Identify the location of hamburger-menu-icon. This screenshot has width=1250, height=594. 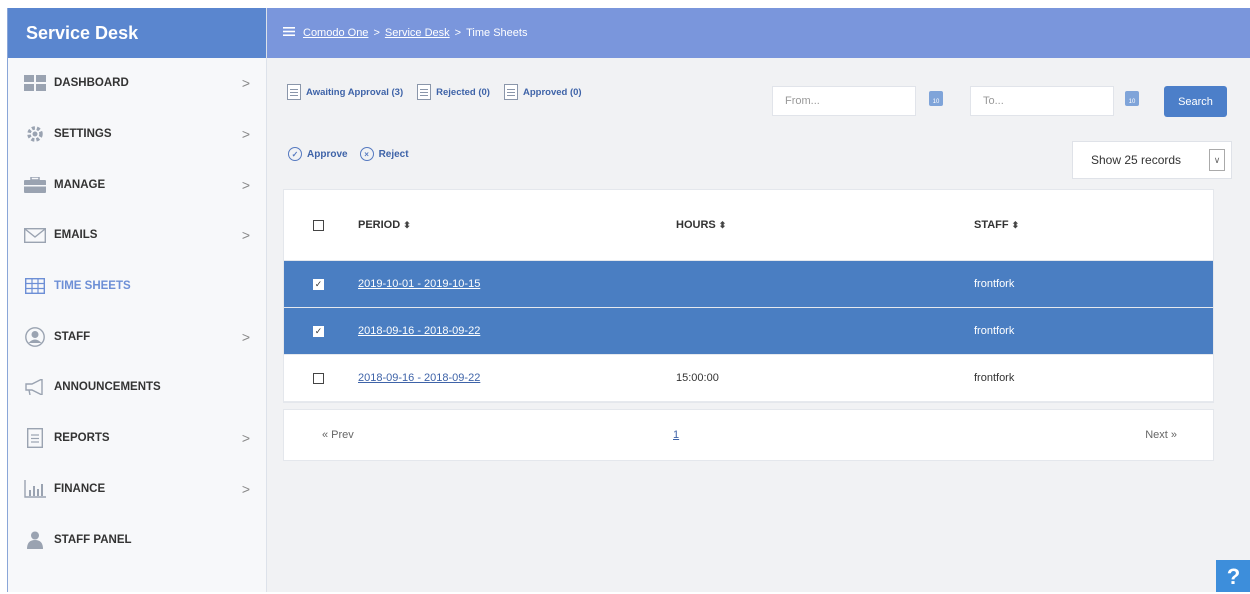
(289, 33).